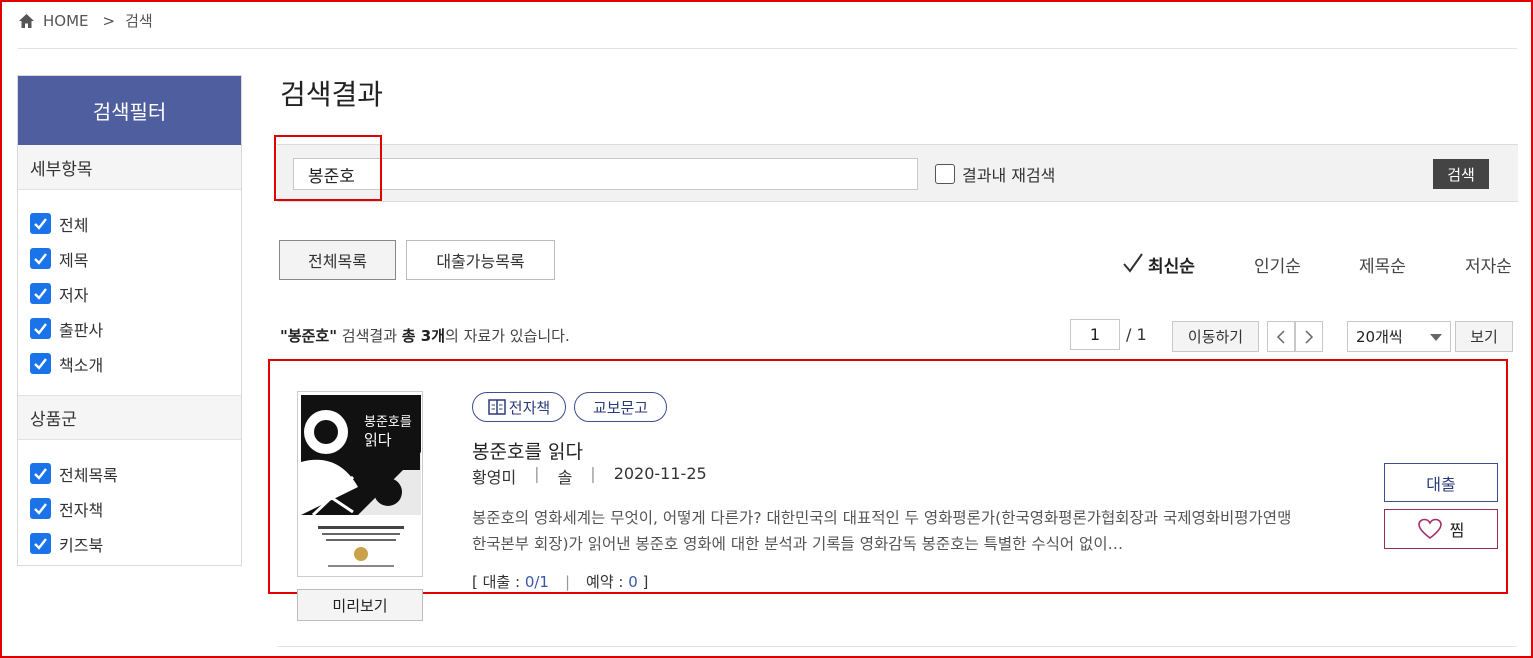 This screenshot has height=658, width=1533. I want to click on cover-title-text: 봉준호를, so click(388, 422).